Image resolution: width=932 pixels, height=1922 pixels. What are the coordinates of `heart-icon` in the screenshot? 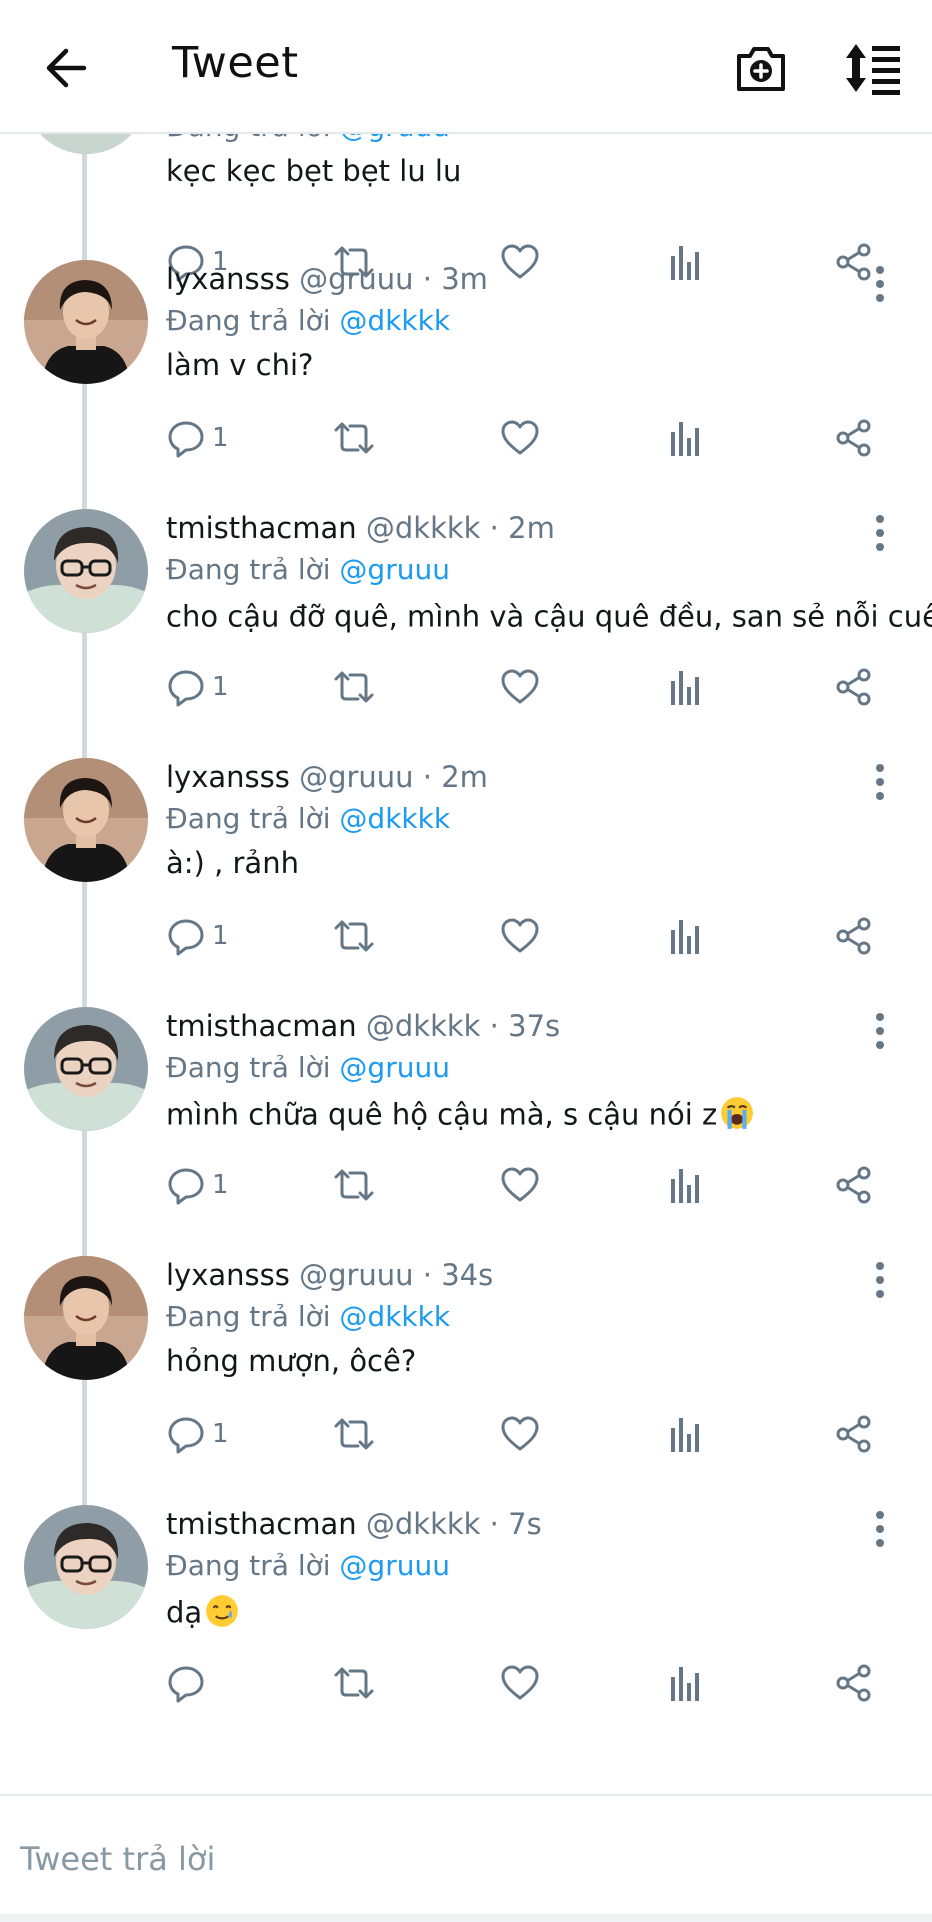 It's located at (520, 1682).